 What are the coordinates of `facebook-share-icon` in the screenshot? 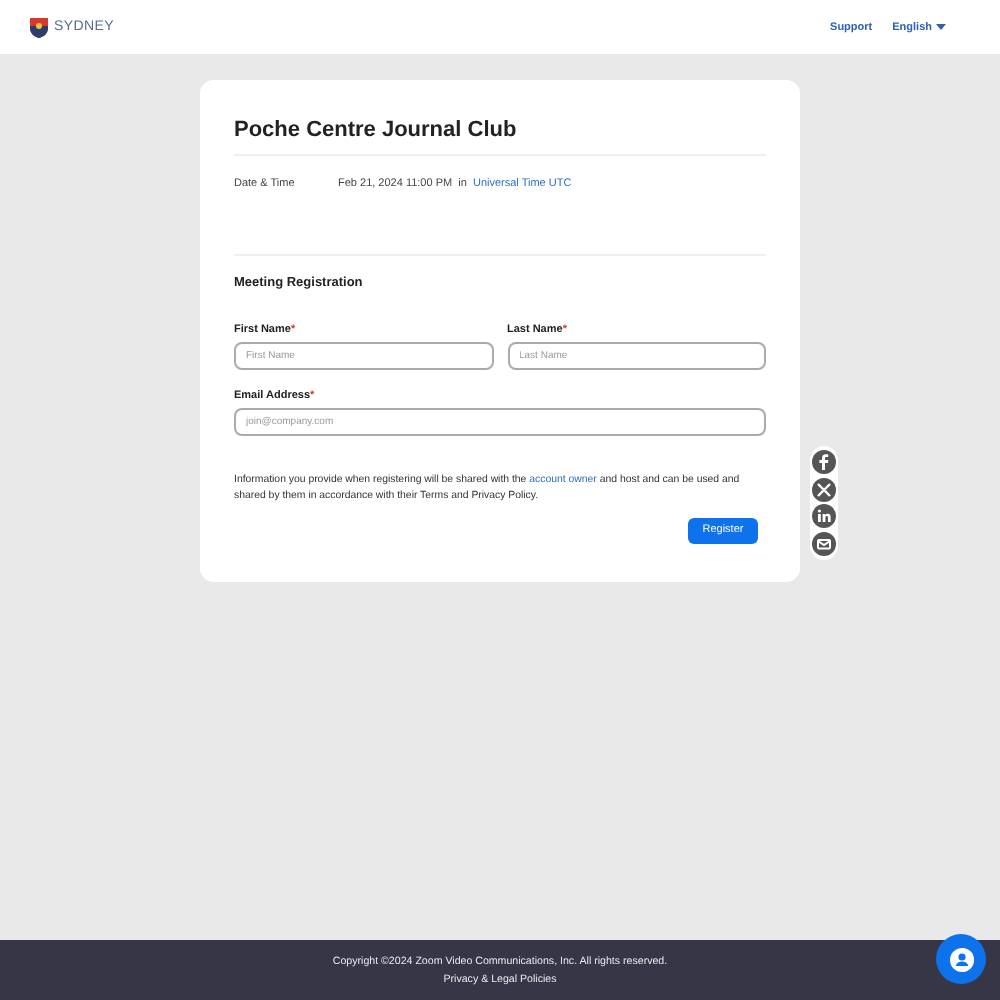 It's located at (824, 462).